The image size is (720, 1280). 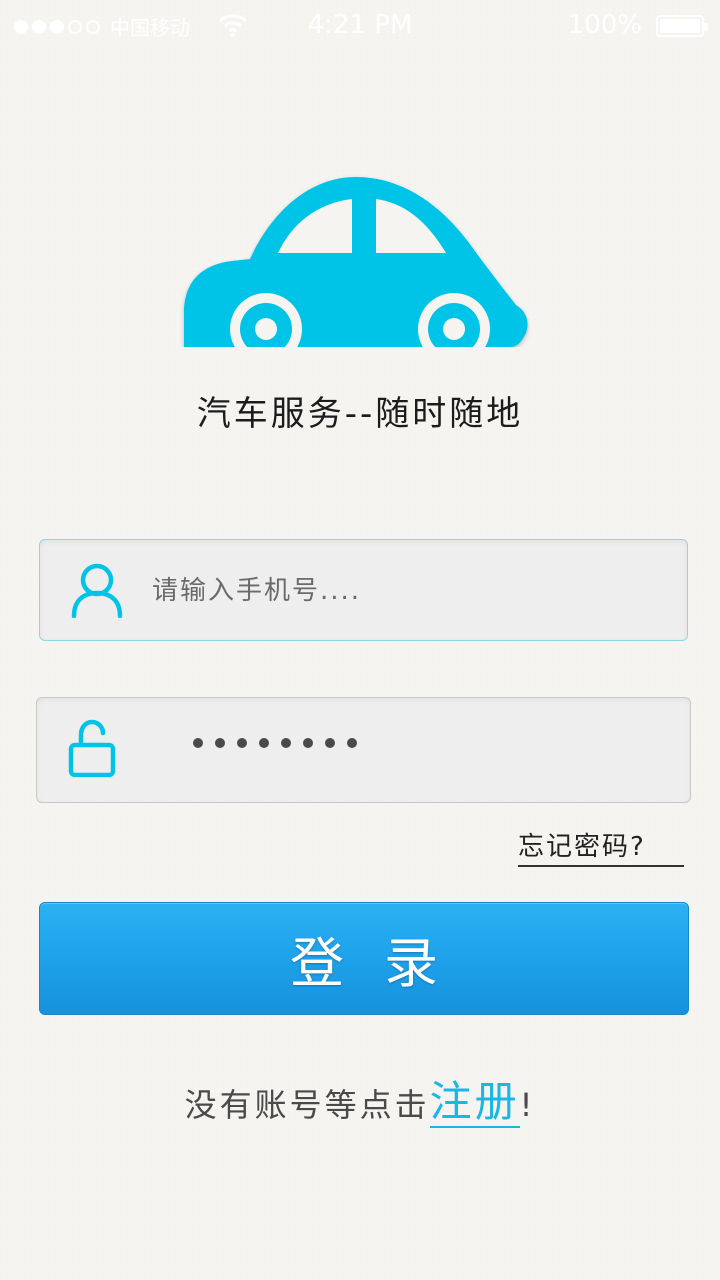 I want to click on login-button: 登录, so click(x=364, y=958).